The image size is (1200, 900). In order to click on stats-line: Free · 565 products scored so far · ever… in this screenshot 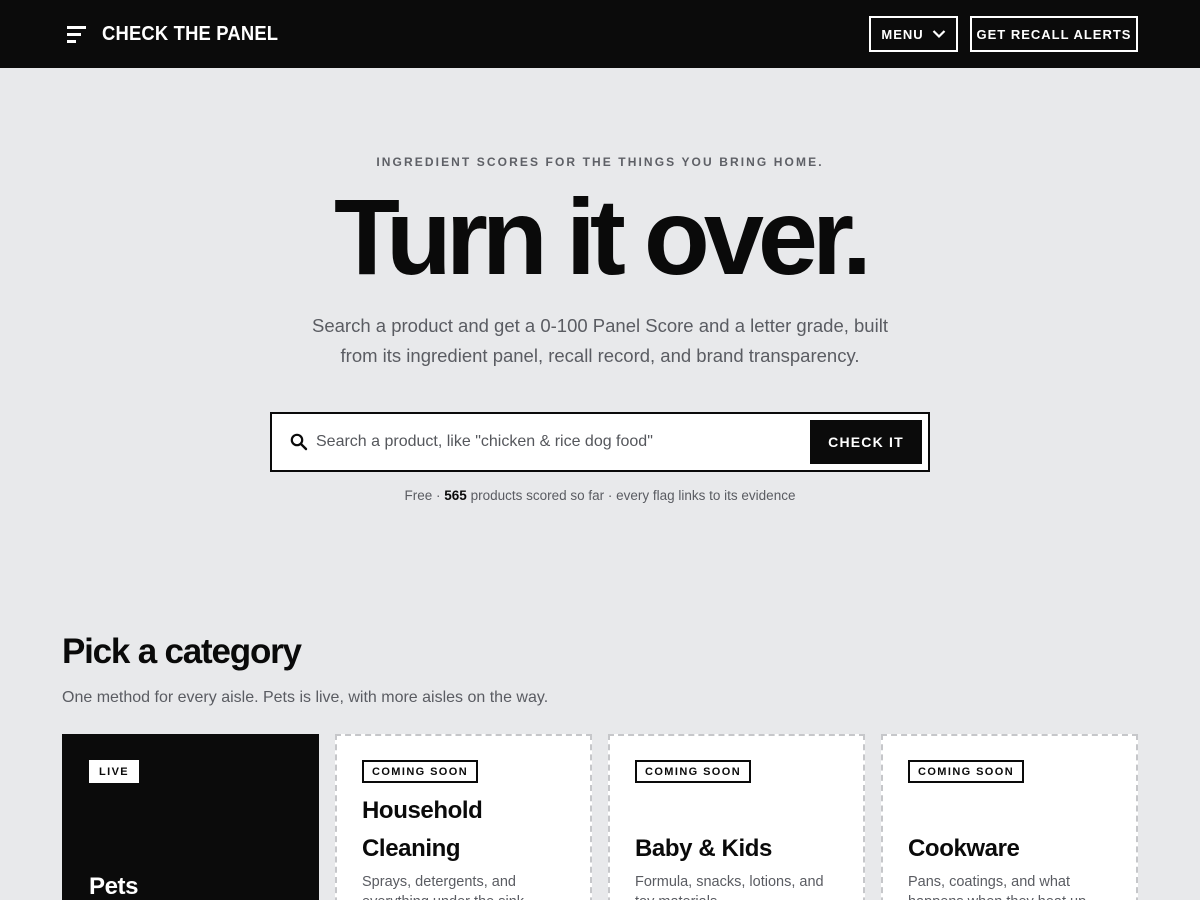, I will do `click(600, 495)`.